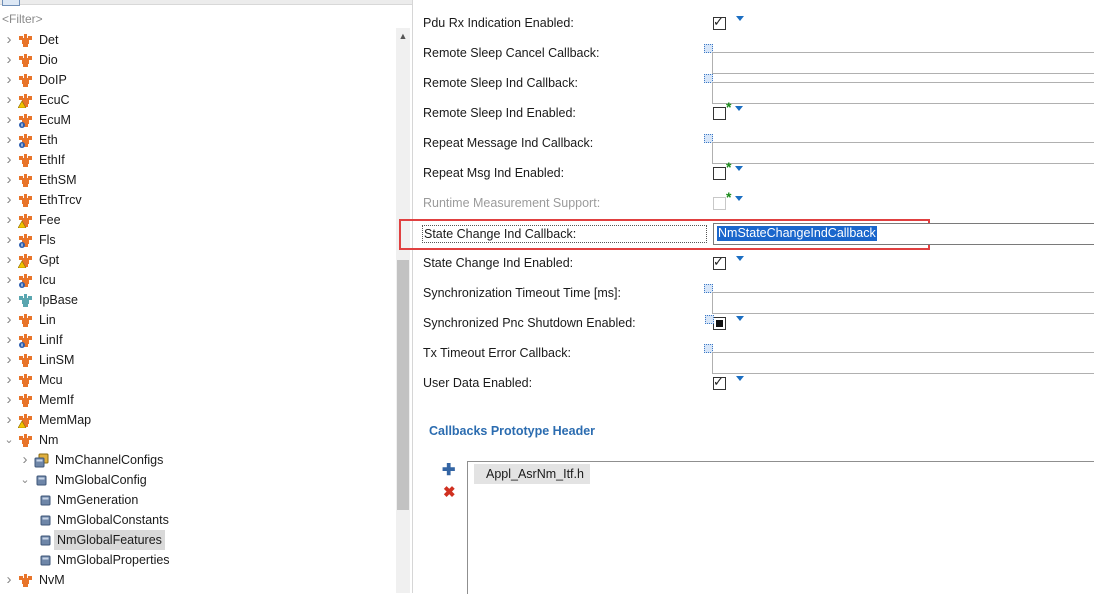 The image size is (1094, 594). I want to click on default-value-icon, so click(709, 319).